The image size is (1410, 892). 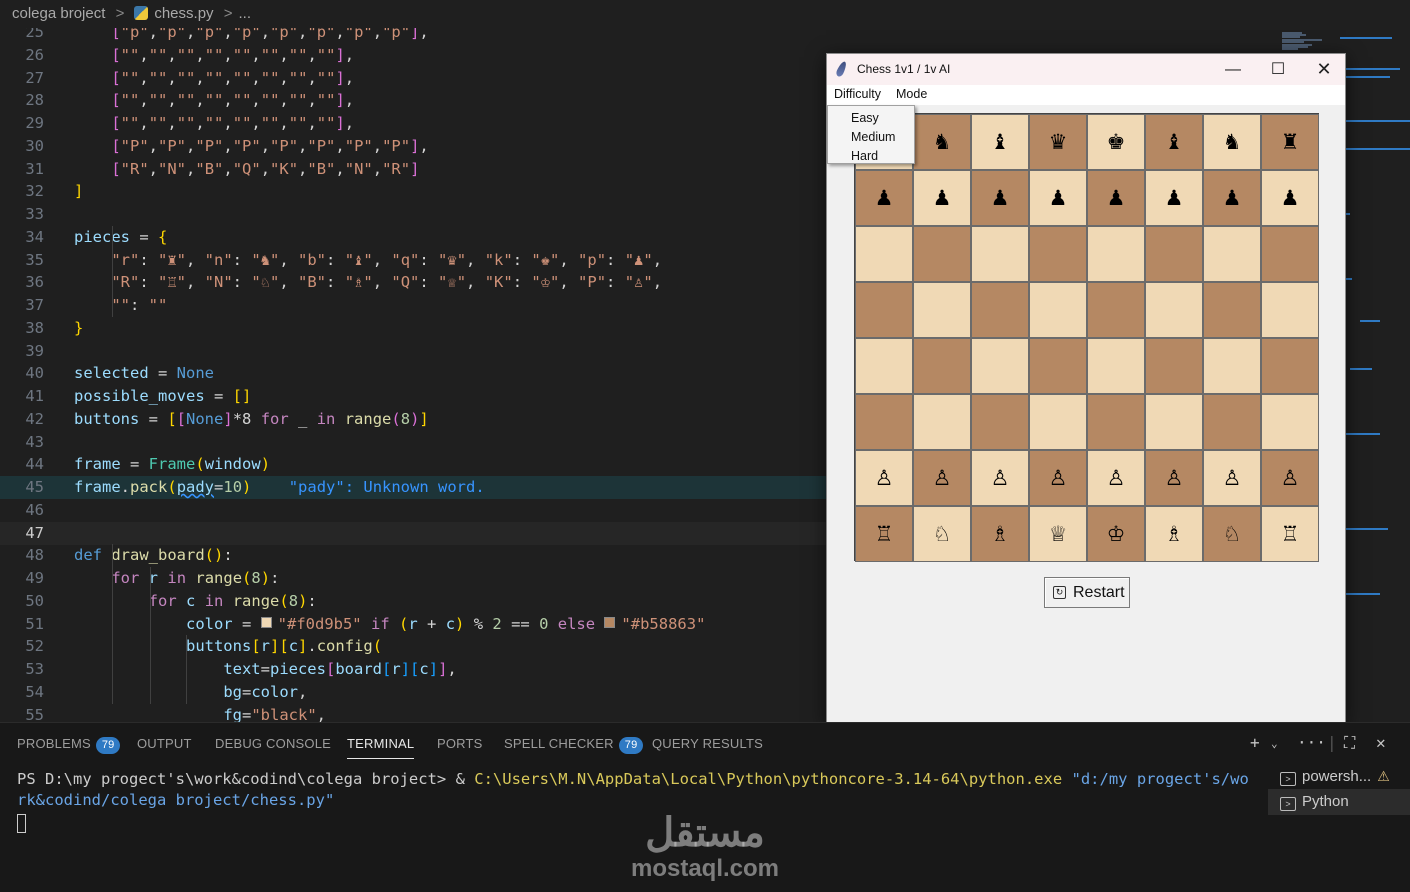 I want to click on breadcrumb-folder: colega broject, so click(x=58, y=13).